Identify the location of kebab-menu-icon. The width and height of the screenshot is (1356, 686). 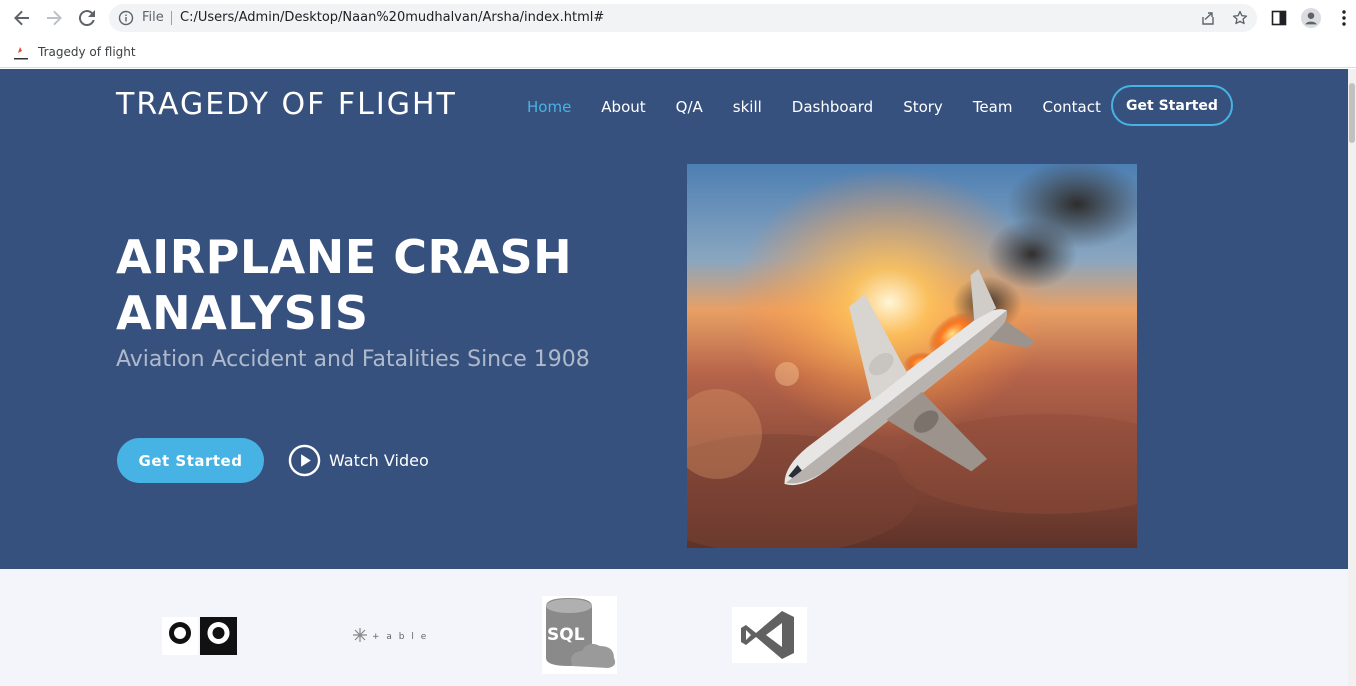
(1344, 18).